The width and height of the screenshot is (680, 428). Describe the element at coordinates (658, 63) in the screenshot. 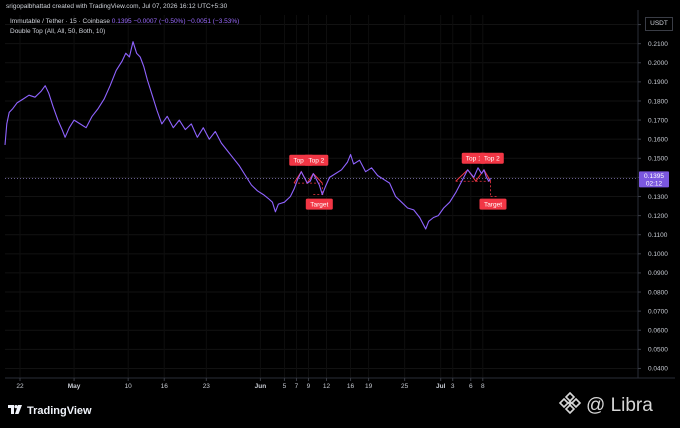

I see `y-tick-label: 0.2000` at that location.